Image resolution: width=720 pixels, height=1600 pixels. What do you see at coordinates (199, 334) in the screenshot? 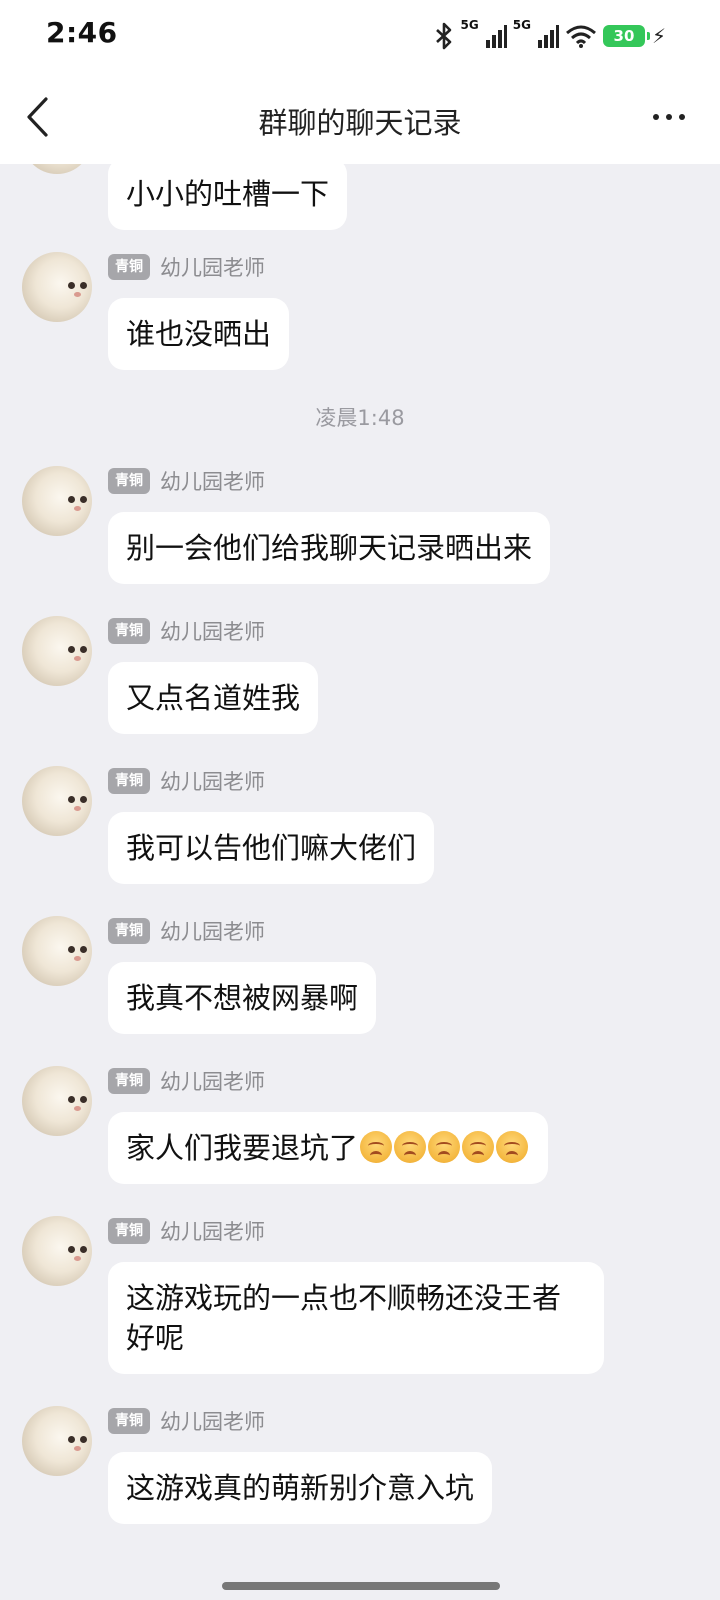
I see `message-bubble: 谁也没晒出` at bounding box center [199, 334].